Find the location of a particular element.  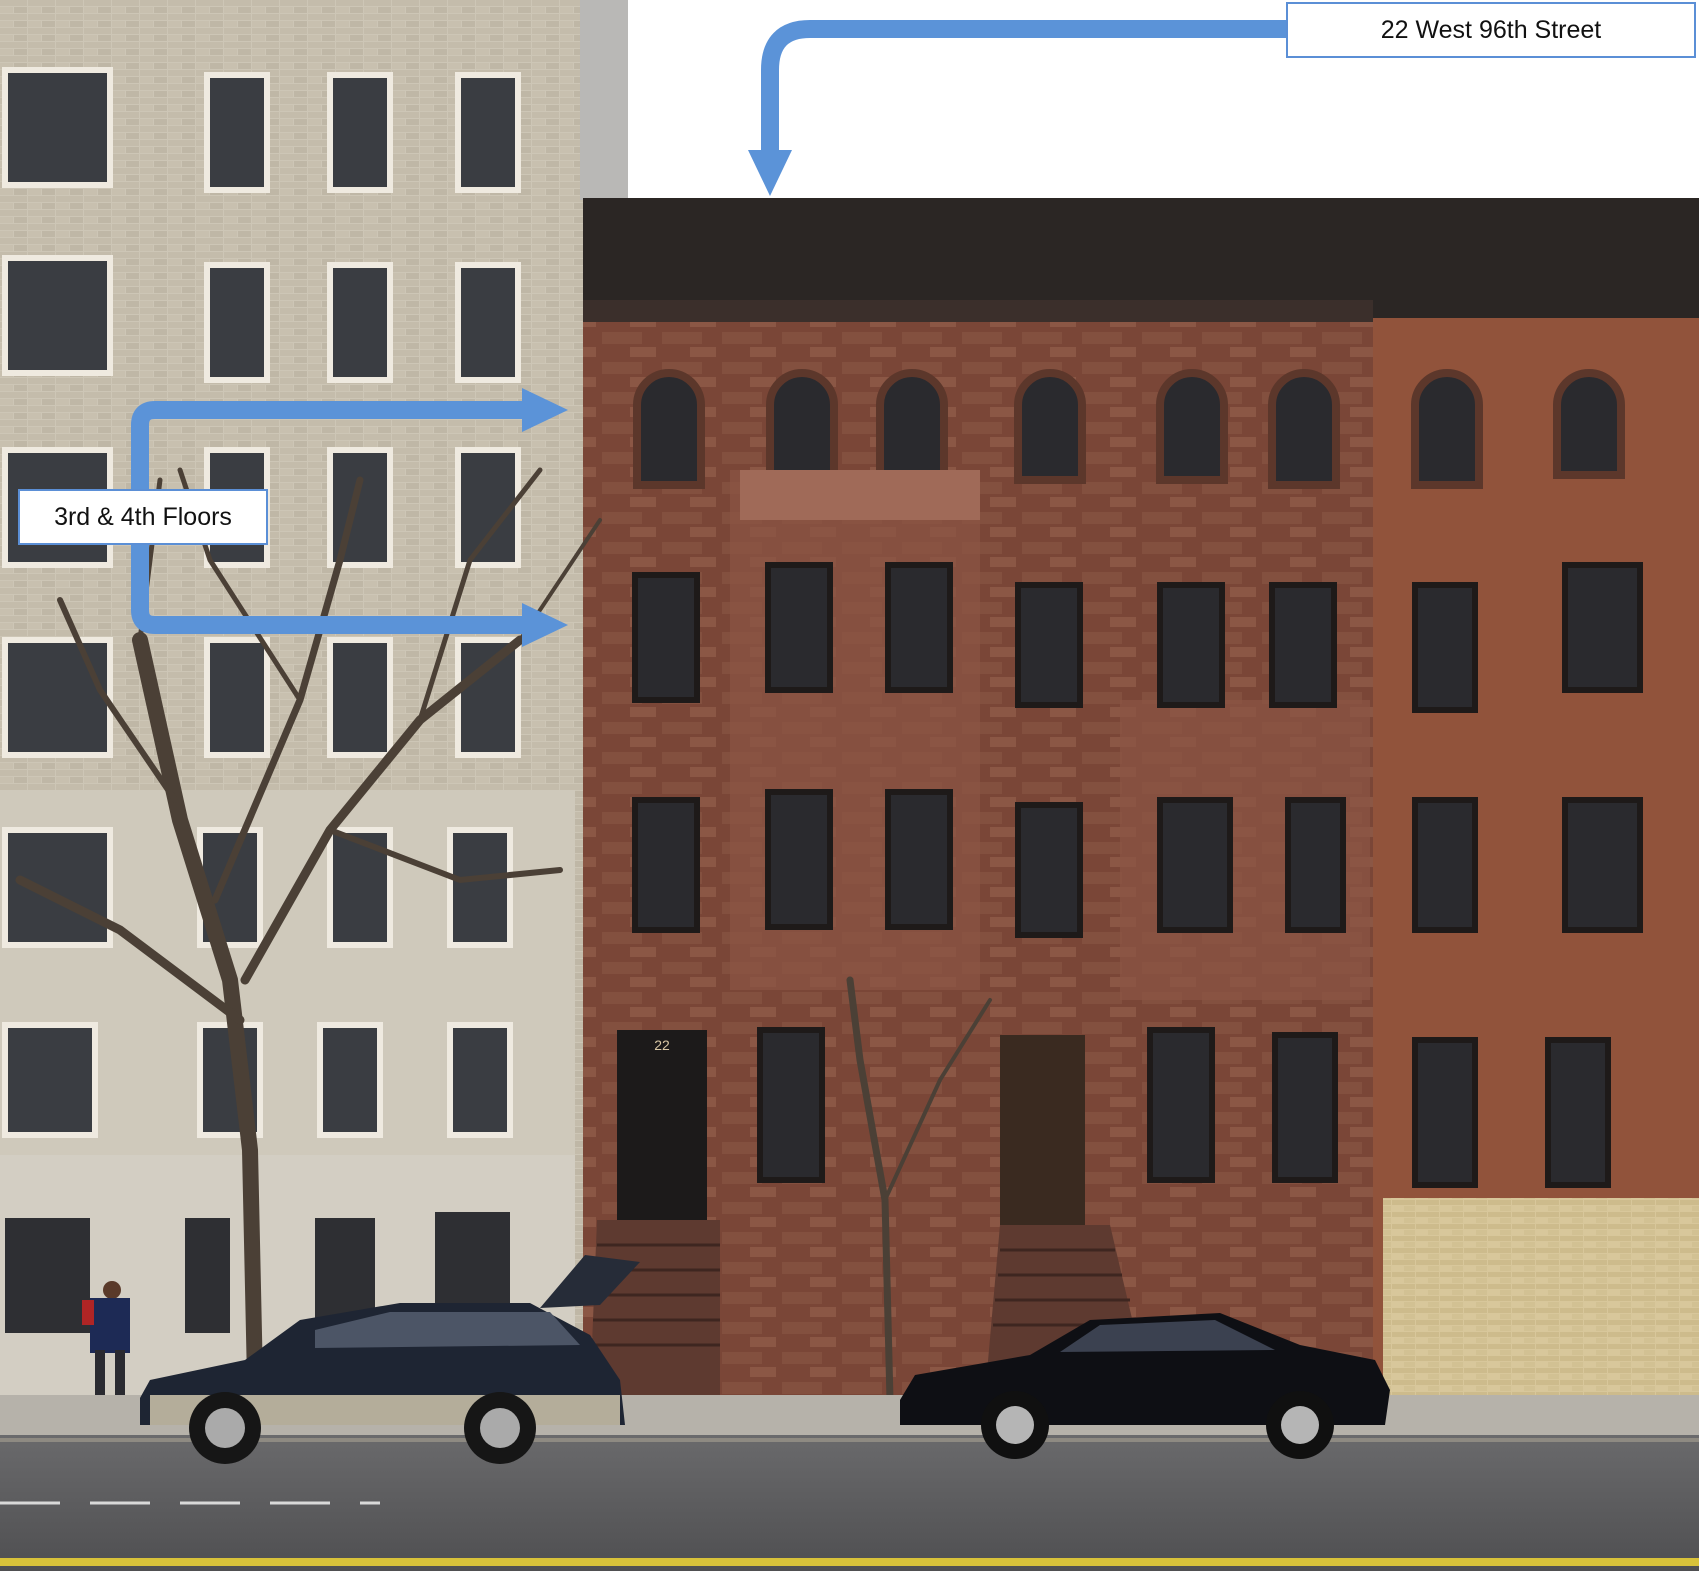

floors-callout-label: 3rd & 4th Floors is located at coordinates (143, 517).